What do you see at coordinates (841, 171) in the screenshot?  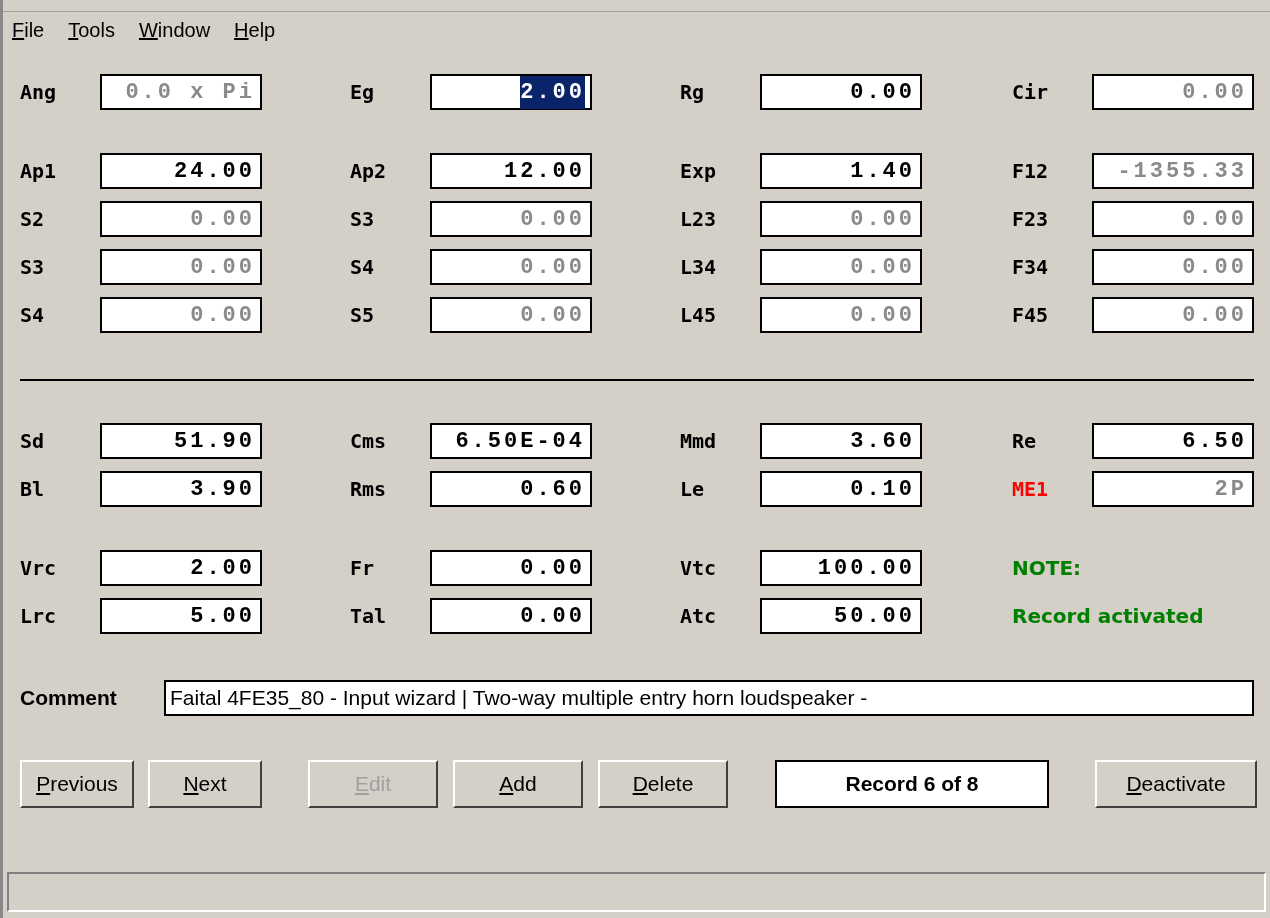 I see `input-field: 1.40` at bounding box center [841, 171].